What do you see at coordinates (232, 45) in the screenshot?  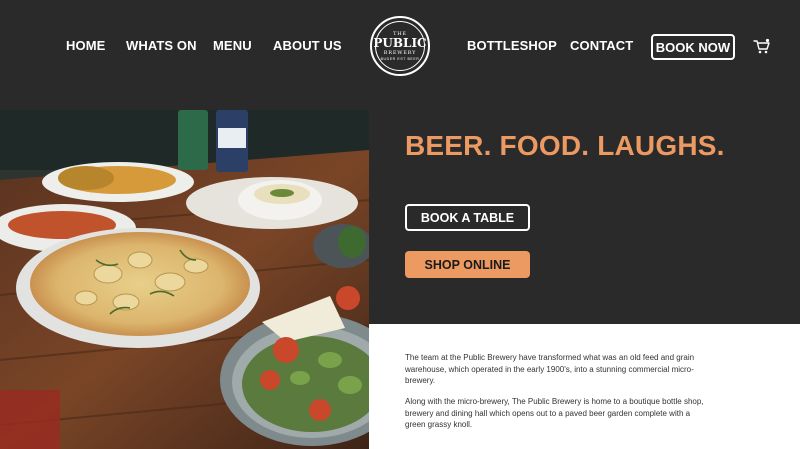 I see `nav-menu-link: MENU` at bounding box center [232, 45].